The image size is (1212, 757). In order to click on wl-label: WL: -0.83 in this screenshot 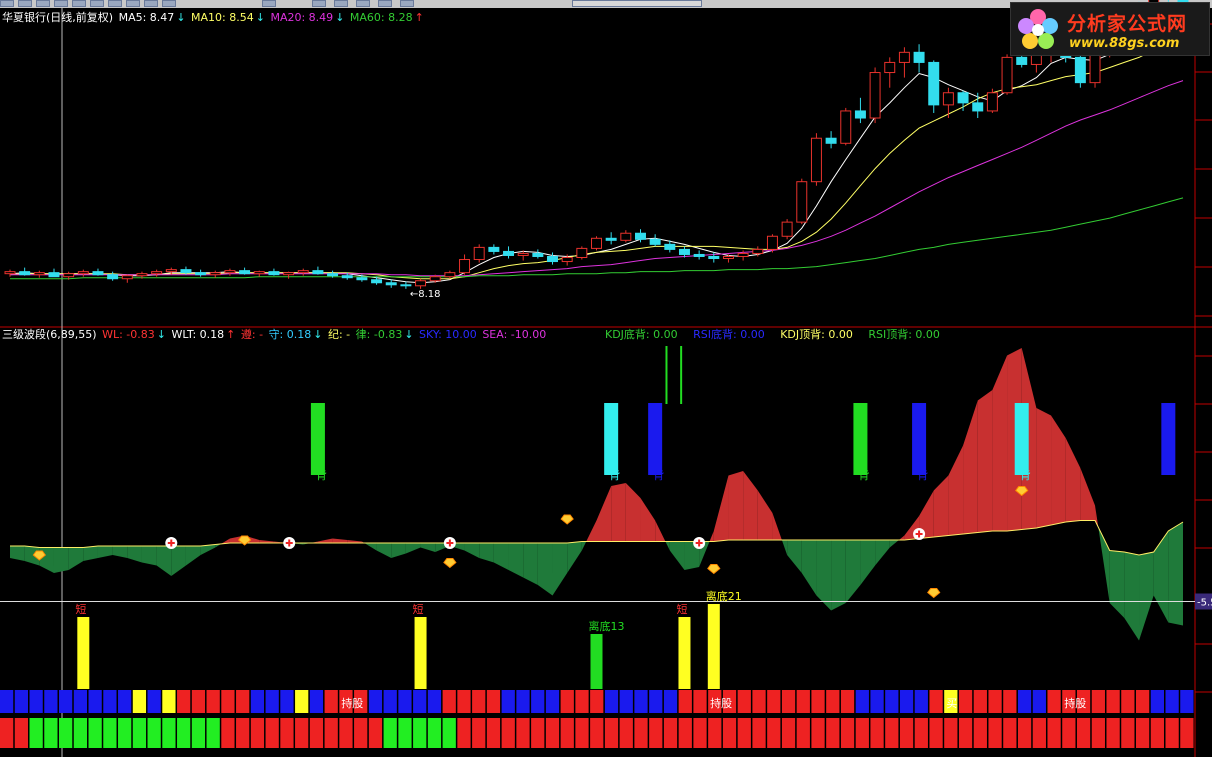, I will do `click(128, 334)`.